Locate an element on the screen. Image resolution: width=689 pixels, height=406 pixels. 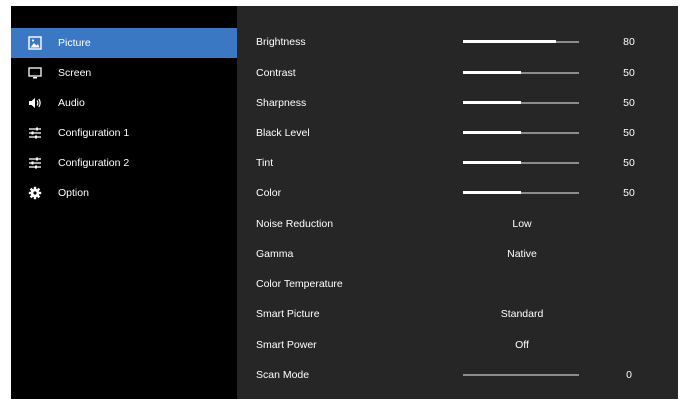
sidebar-item-audio: Audio is located at coordinates (124, 103).